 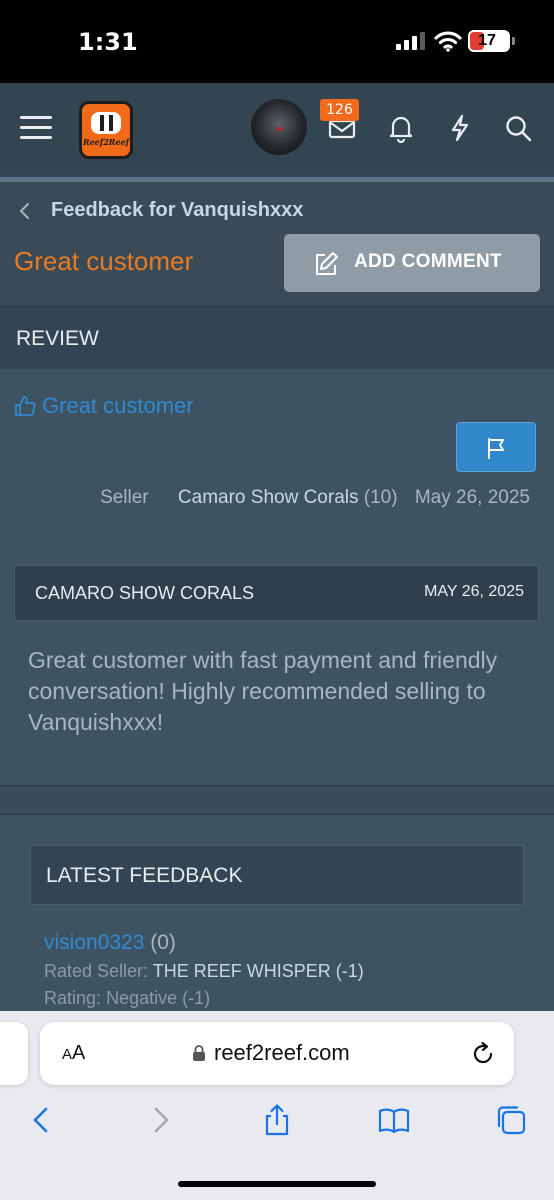 What do you see at coordinates (73, 1053) in the screenshot?
I see `reader-text-size-button: AA` at bounding box center [73, 1053].